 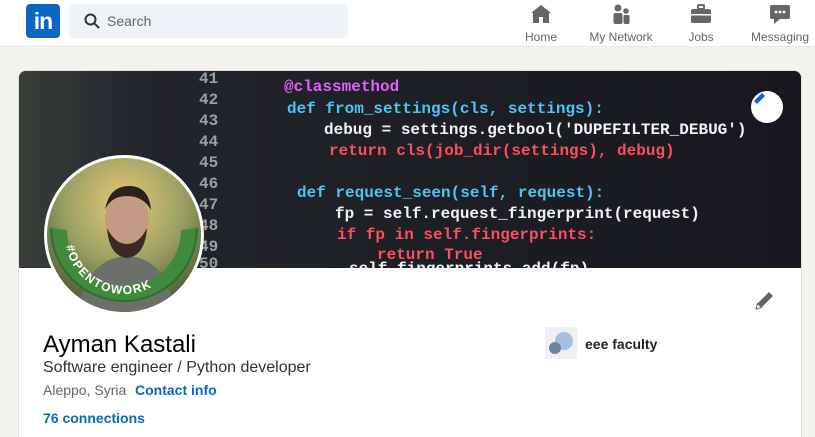 I want to click on code-line-number: 41, so click(x=208, y=79).